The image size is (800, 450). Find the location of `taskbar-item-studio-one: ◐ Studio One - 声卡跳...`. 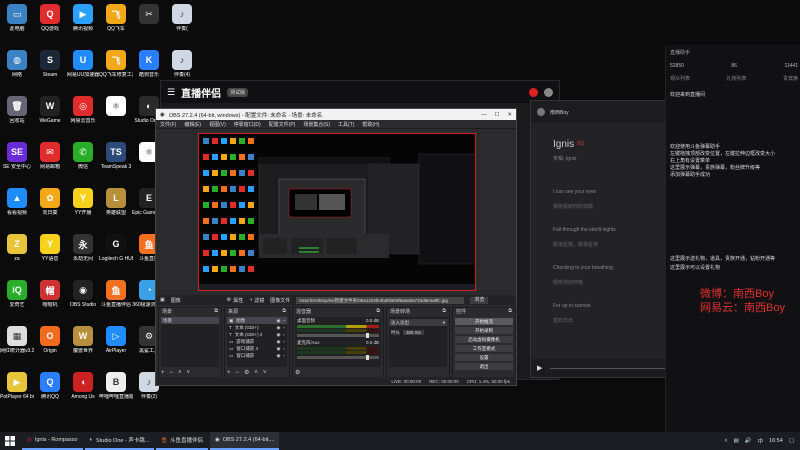

taskbar-item-studio-one: ◐ Studio One - 声卡跳... is located at coordinates (119, 441).